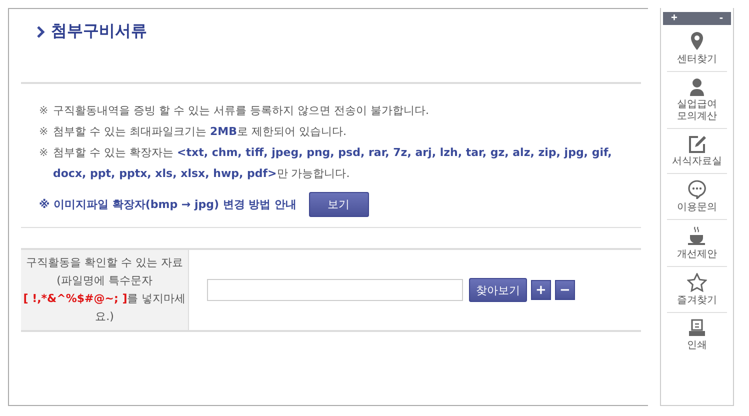  Describe the element at coordinates (105, 290) in the screenshot. I see `table-header-cell: 구직활동을 확인할 수 있는 자료 (파일명에 특수문자 [ !,*&^%$#@~; ]를 넣지마세요.)` at that location.